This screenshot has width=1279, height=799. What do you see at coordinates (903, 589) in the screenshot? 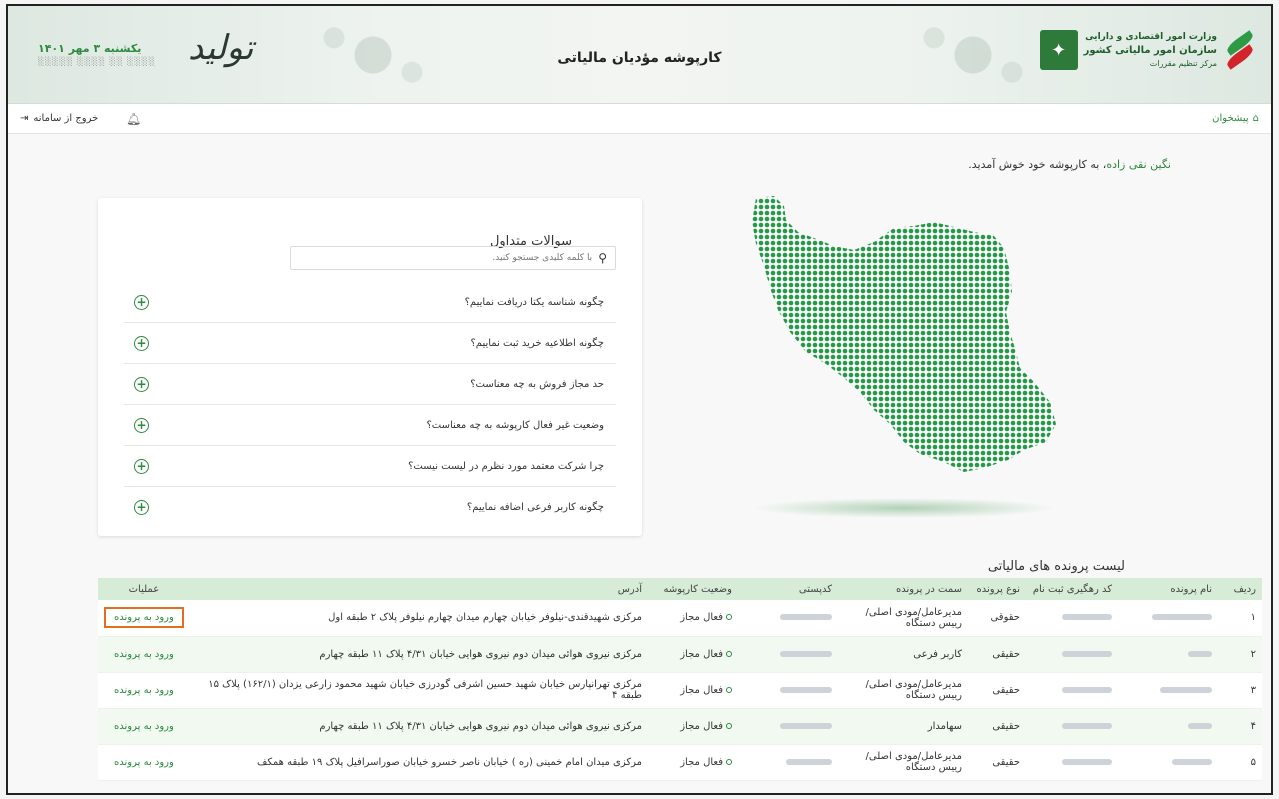
I see `col-role: سمت در پرونده` at bounding box center [903, 589].